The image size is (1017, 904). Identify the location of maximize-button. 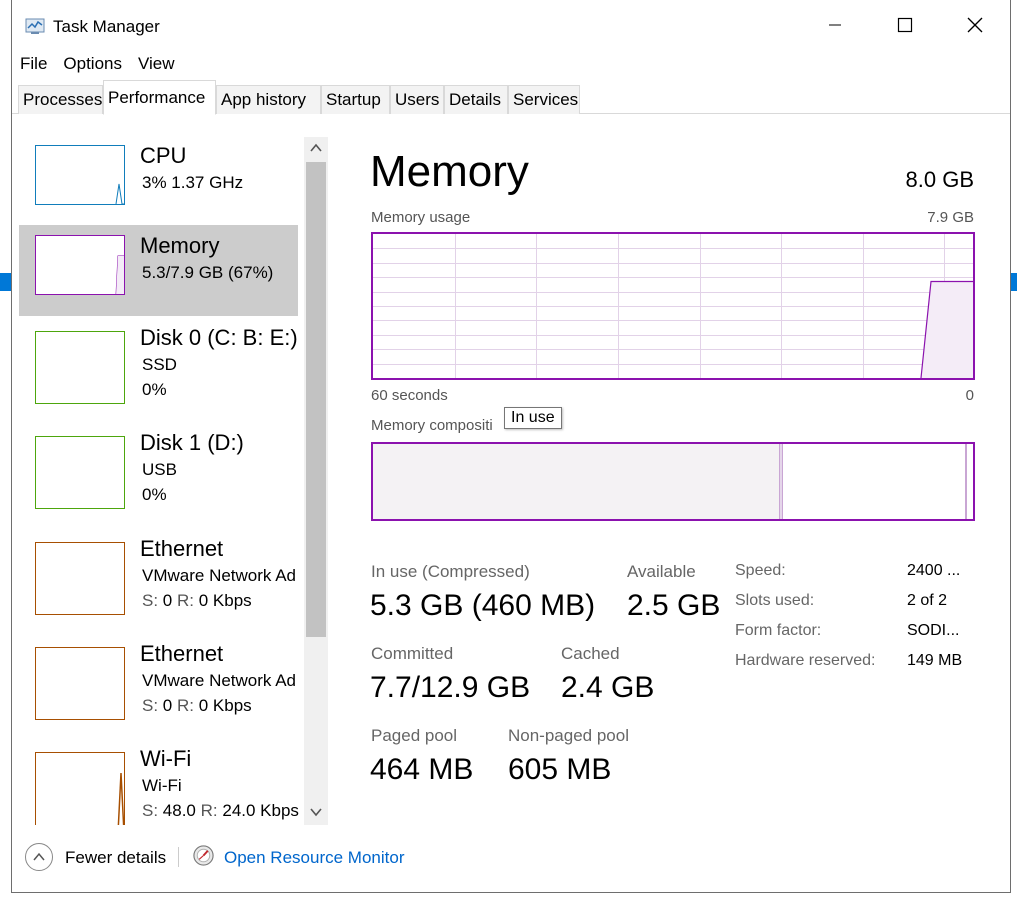
(905, 25).